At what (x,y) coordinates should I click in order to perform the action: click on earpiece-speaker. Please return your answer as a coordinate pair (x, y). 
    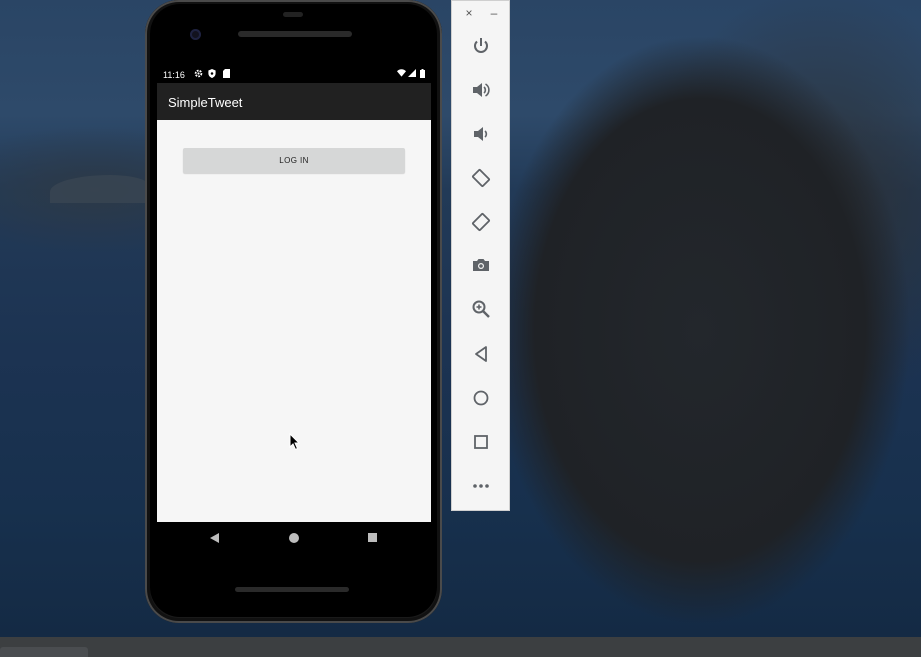
    Looking at the image, I should click on (295, 34).